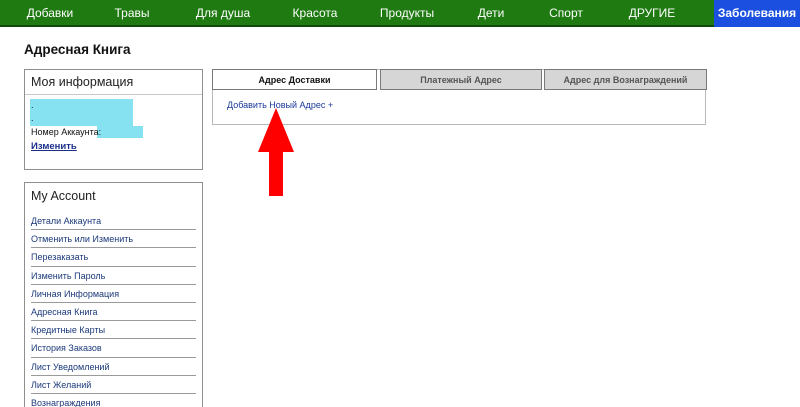 Image resolution: width=800 pixels, height=407 pixels. Describe the element at coordinates (81, 112) in the screenshot. I see `redacted-name-area` at that location.